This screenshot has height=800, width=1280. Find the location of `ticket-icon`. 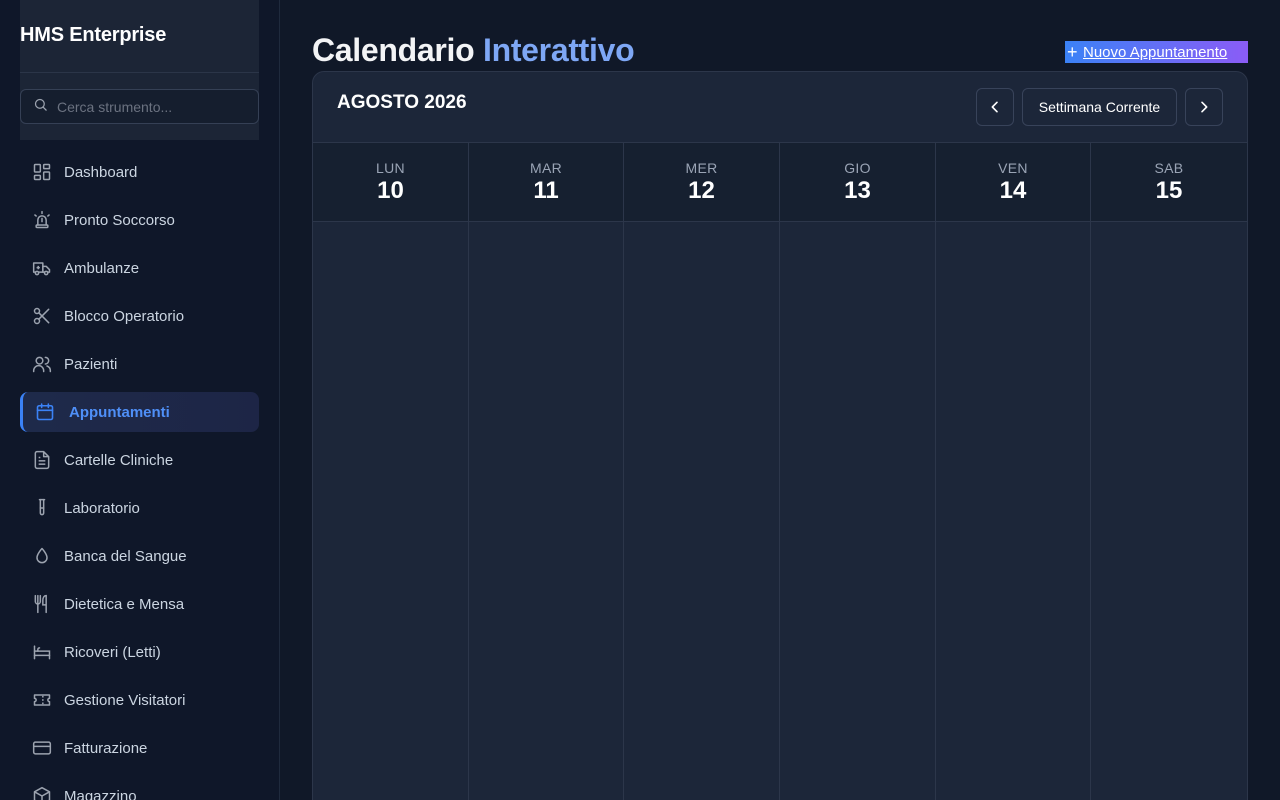

ticket-icon is located at coordinates (42, 700).